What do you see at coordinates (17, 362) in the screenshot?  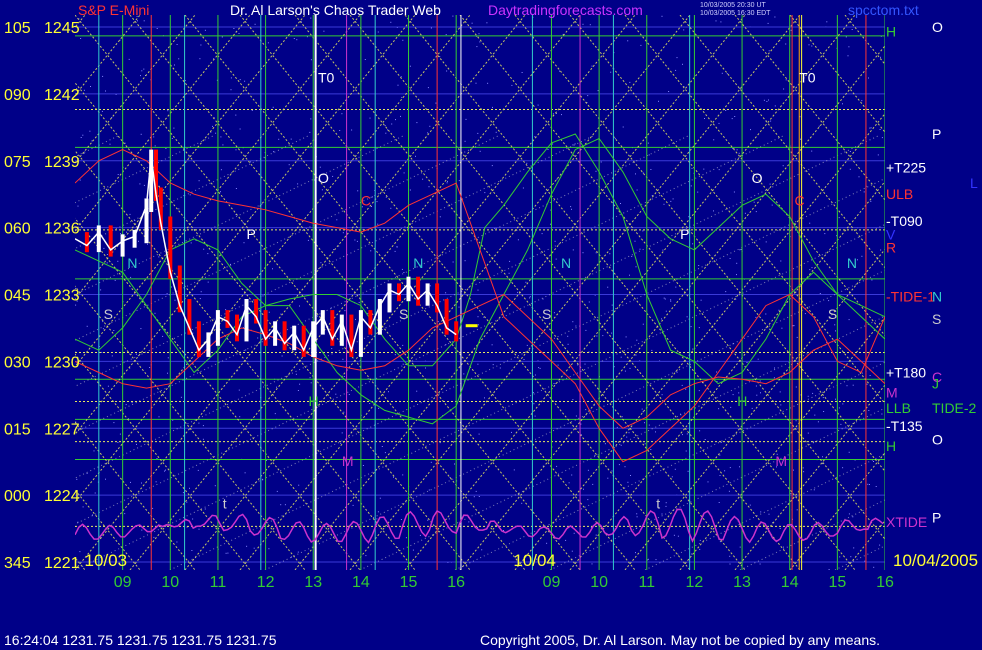 I see `y-angle-label: 030` at bounding box center [17, 362].